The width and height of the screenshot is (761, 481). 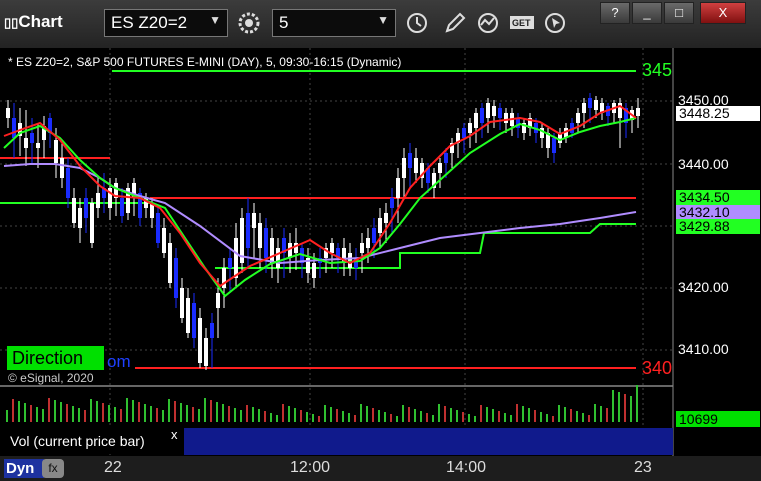 I want to click on svg-text: GET, so click(x=521, y=23).